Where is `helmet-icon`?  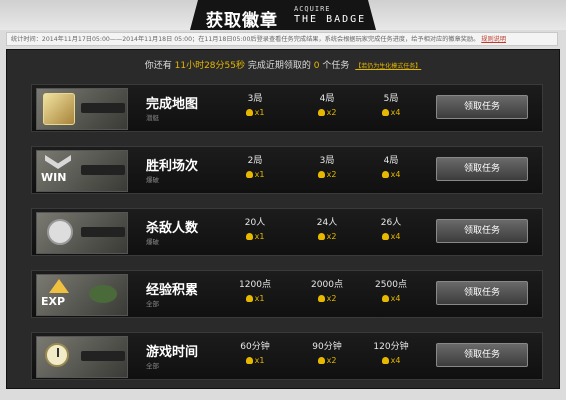
helmet-icon is located at coordinates (103, 294).